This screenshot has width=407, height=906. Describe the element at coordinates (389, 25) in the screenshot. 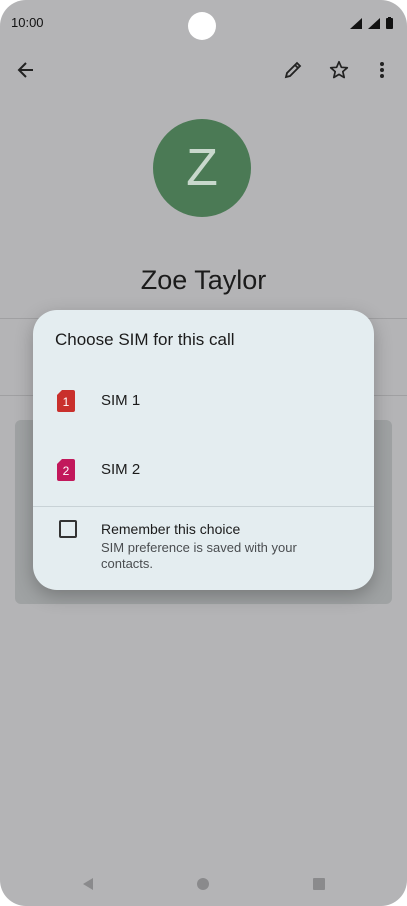

I see `battery-icon` at that location.